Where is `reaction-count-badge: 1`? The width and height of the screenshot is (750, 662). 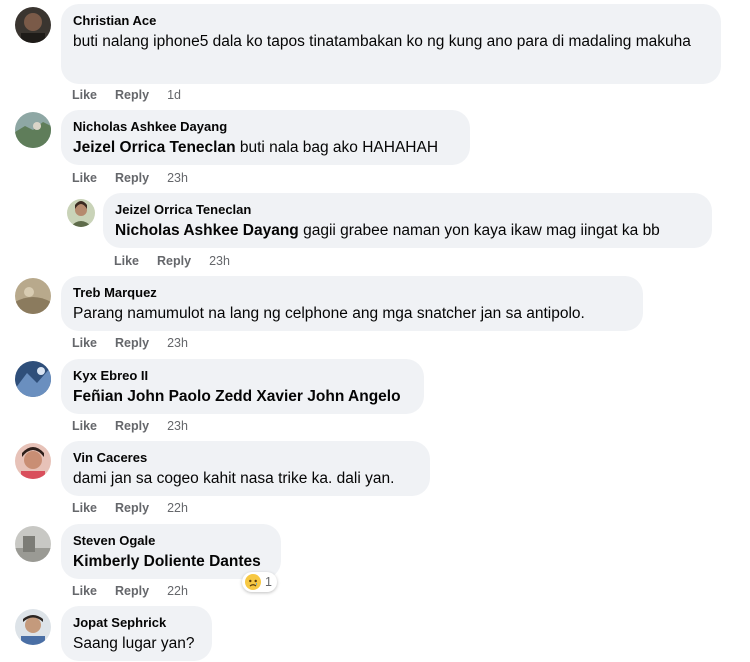 reaction-count-badge: 1 is located at coordinates (259, 582).